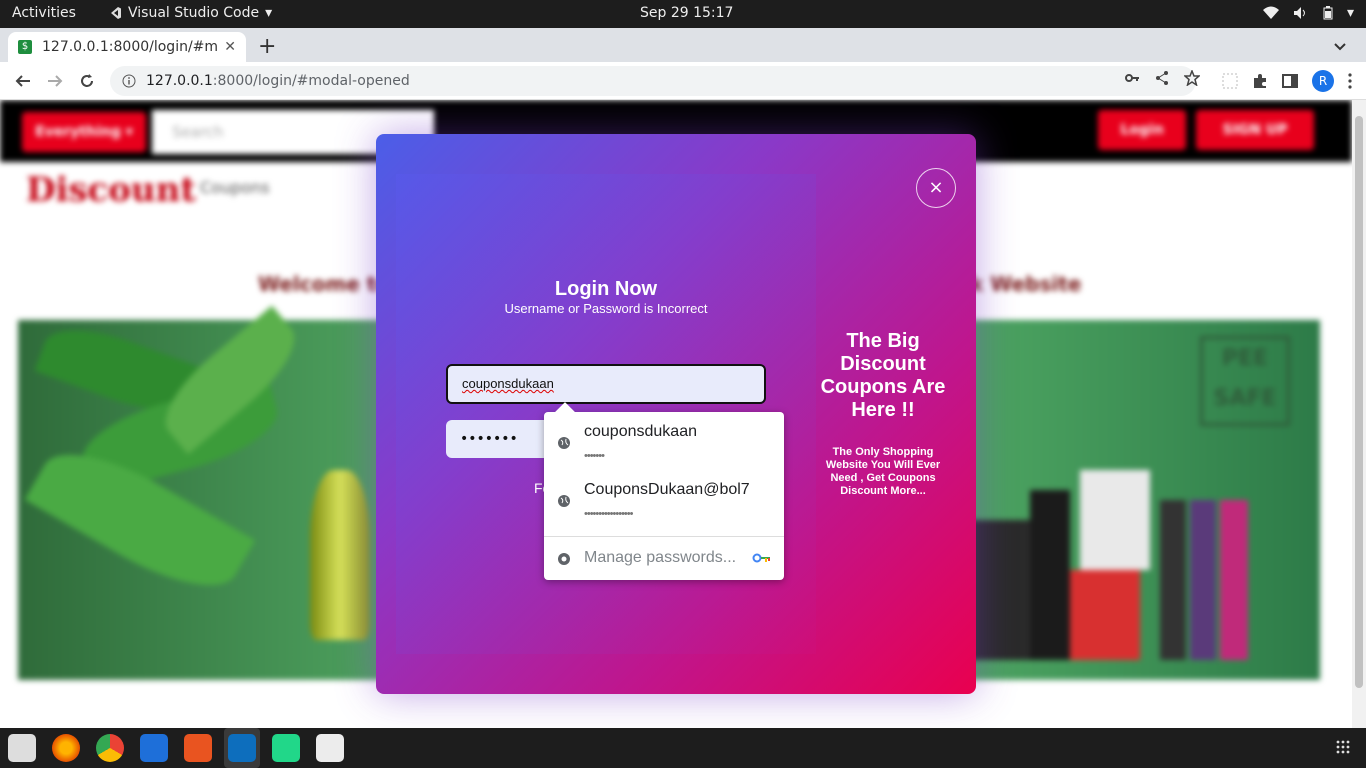 This screenshot has width=1366, height=768. What do you see at coordinates (230, 47) in the screenshot?
I see `close-tab-icon: ✕` at bounding box center [230, 47].